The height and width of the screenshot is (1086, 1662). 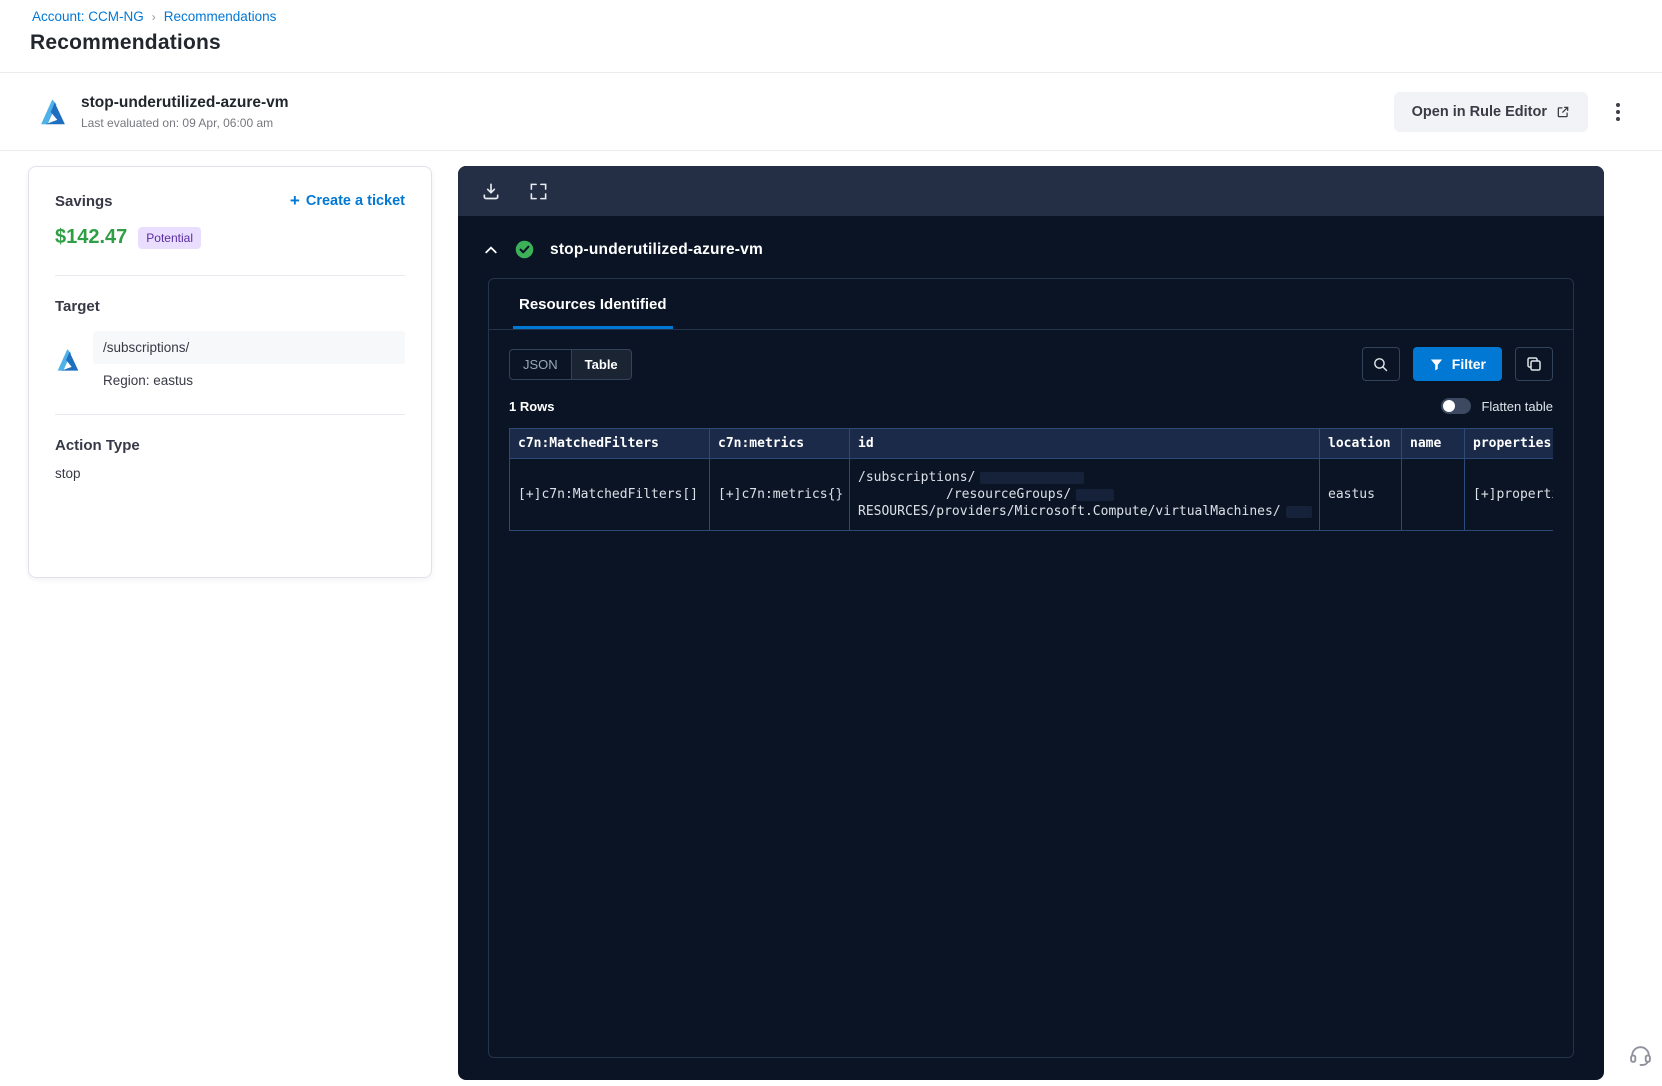 What do you see at coordinates (1456, 406) in the screenshot?
I see `flatten-table-toggle` at bounding box center [1456, 406].